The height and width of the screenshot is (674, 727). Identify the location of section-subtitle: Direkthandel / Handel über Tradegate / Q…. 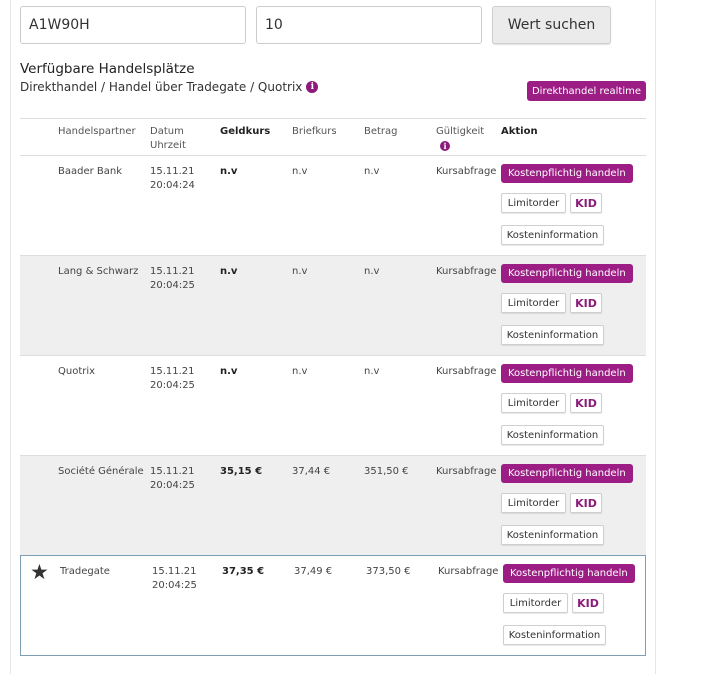
(169, 87).